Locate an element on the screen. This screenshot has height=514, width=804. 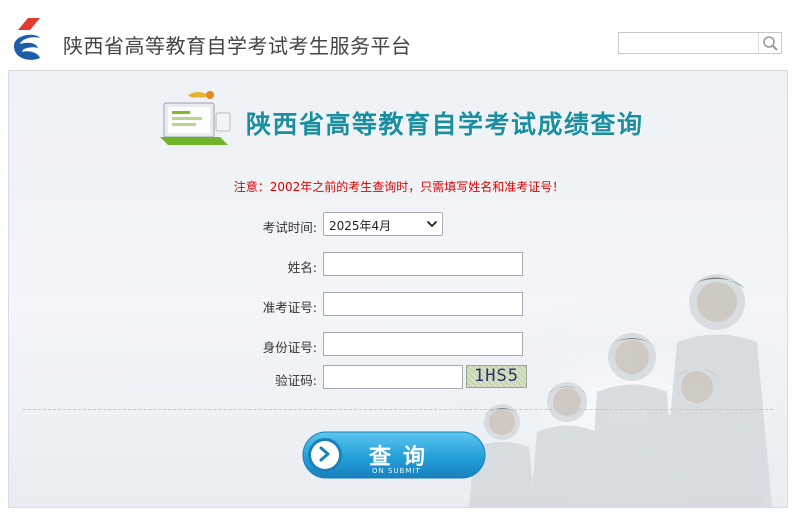
divider is located at coordinates (398, 409).